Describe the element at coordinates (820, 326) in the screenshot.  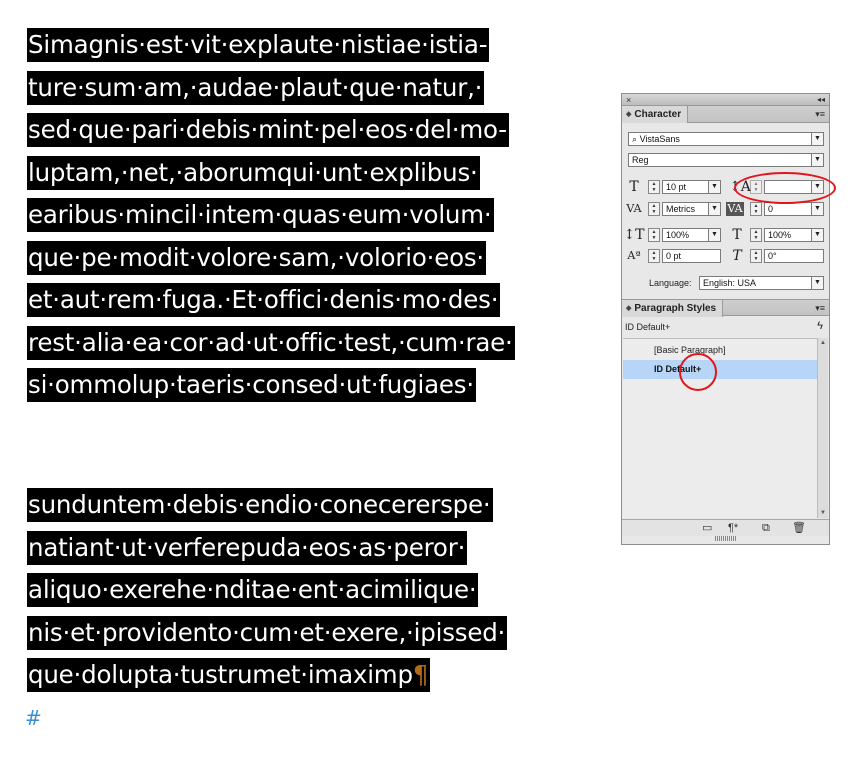
I see `quick-apply-icon: ϟ` at that location.